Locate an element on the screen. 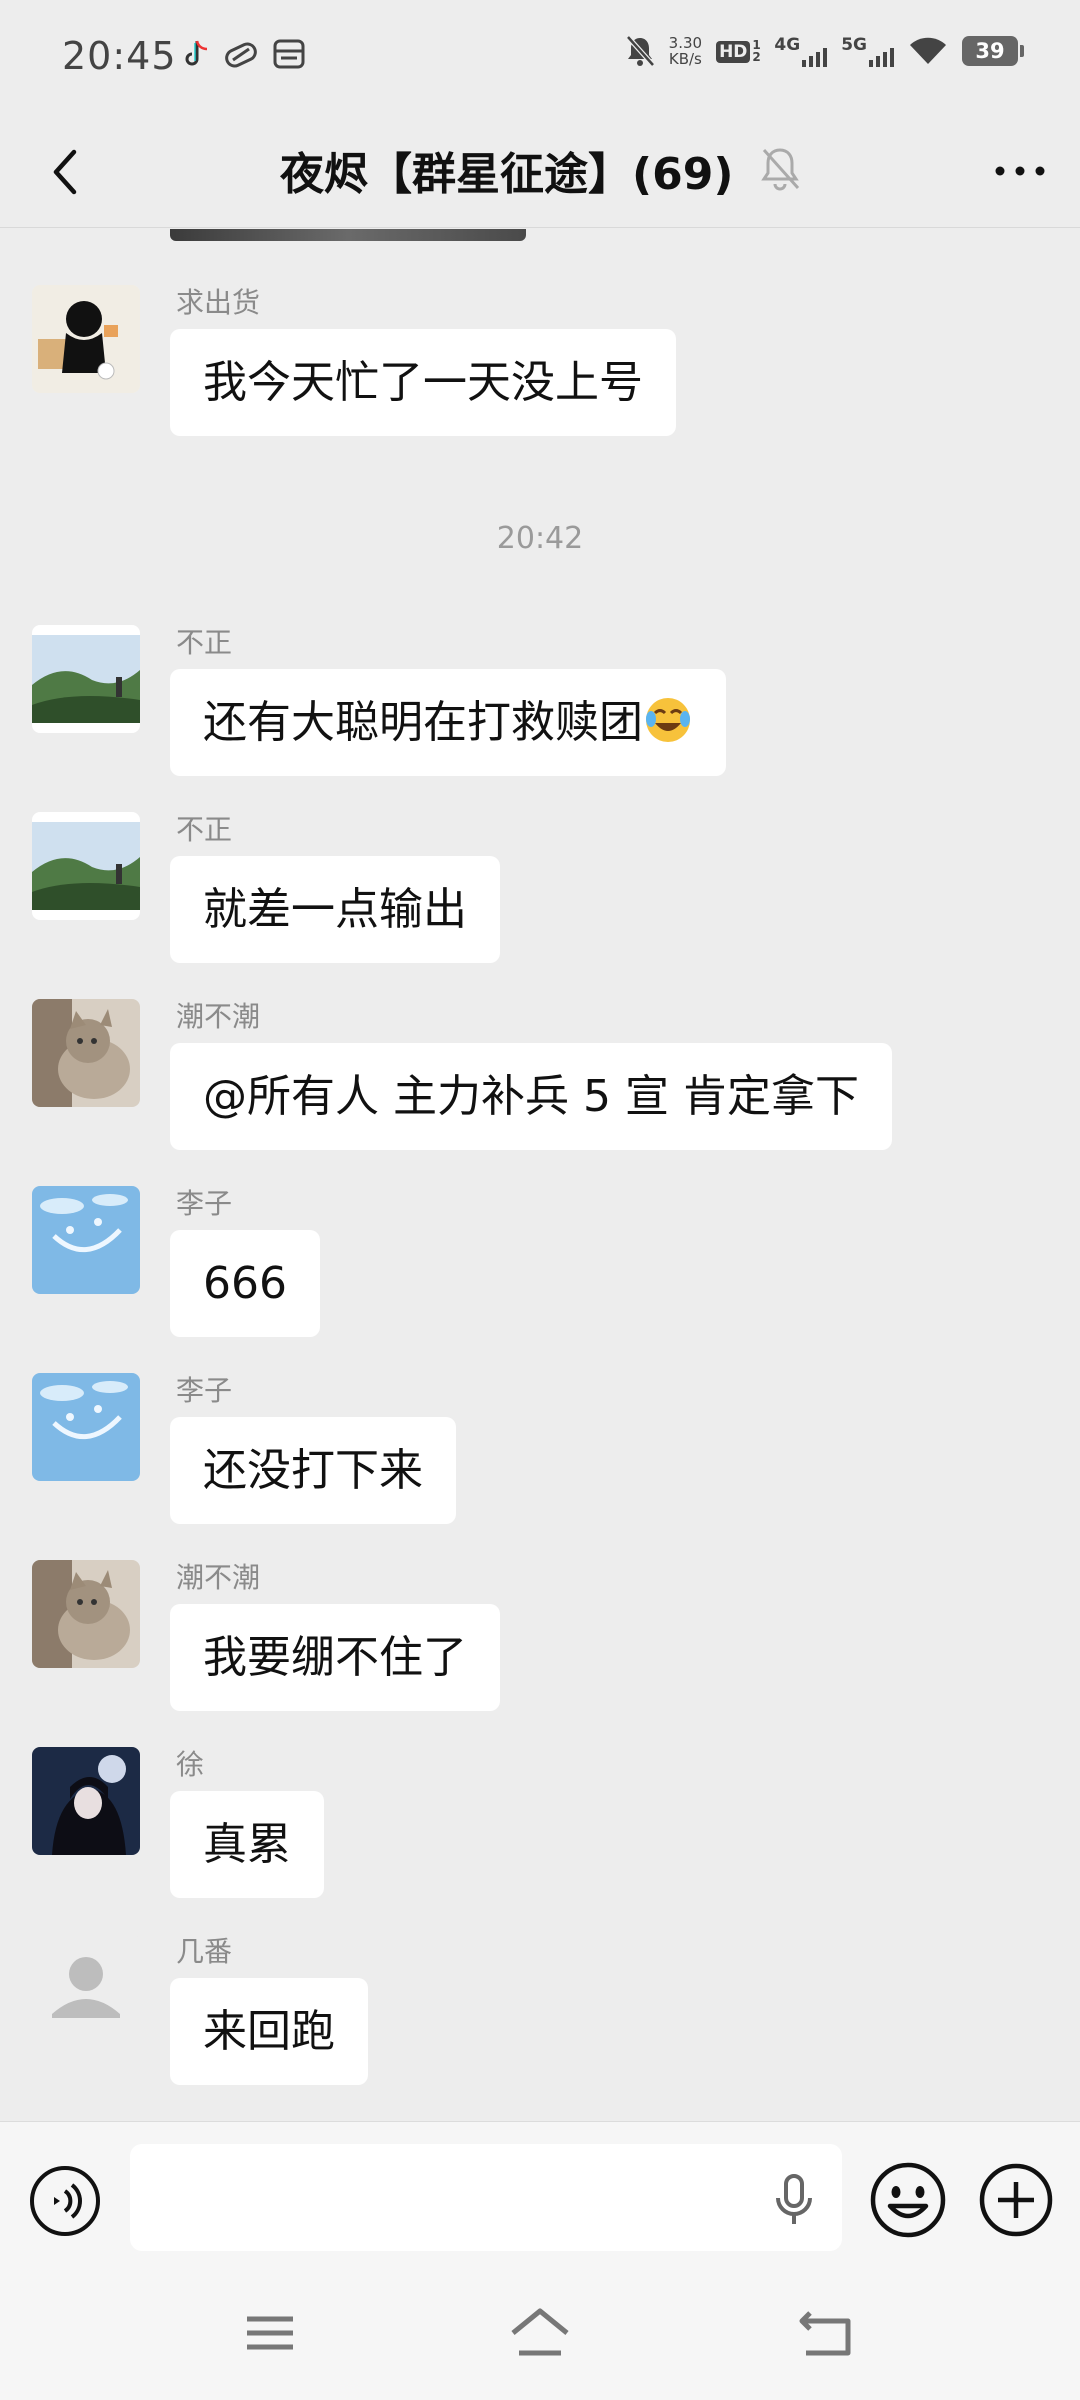  sender-name: 徐 is located at coordinates (190, 1764).